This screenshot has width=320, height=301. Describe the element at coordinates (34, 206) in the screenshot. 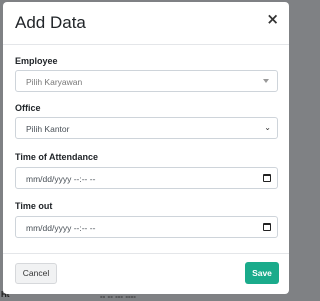

I see `time-out-label: Time out` at that location.